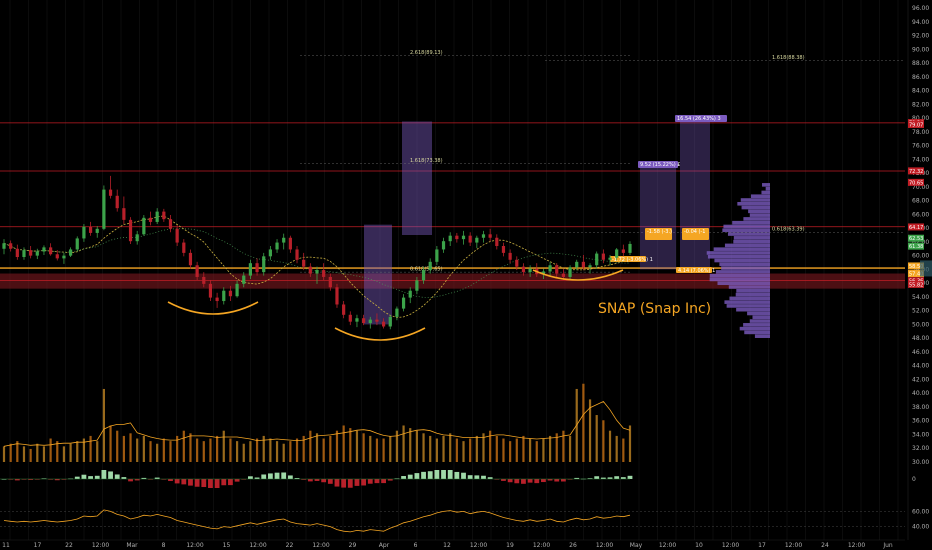 Image resolution: width=932 pixels, height=550 pixels. What do you see at coordinates (916, 172) in the screenshot?
I see `price-tag-label: 72.32` at bounding box center [916, 172].